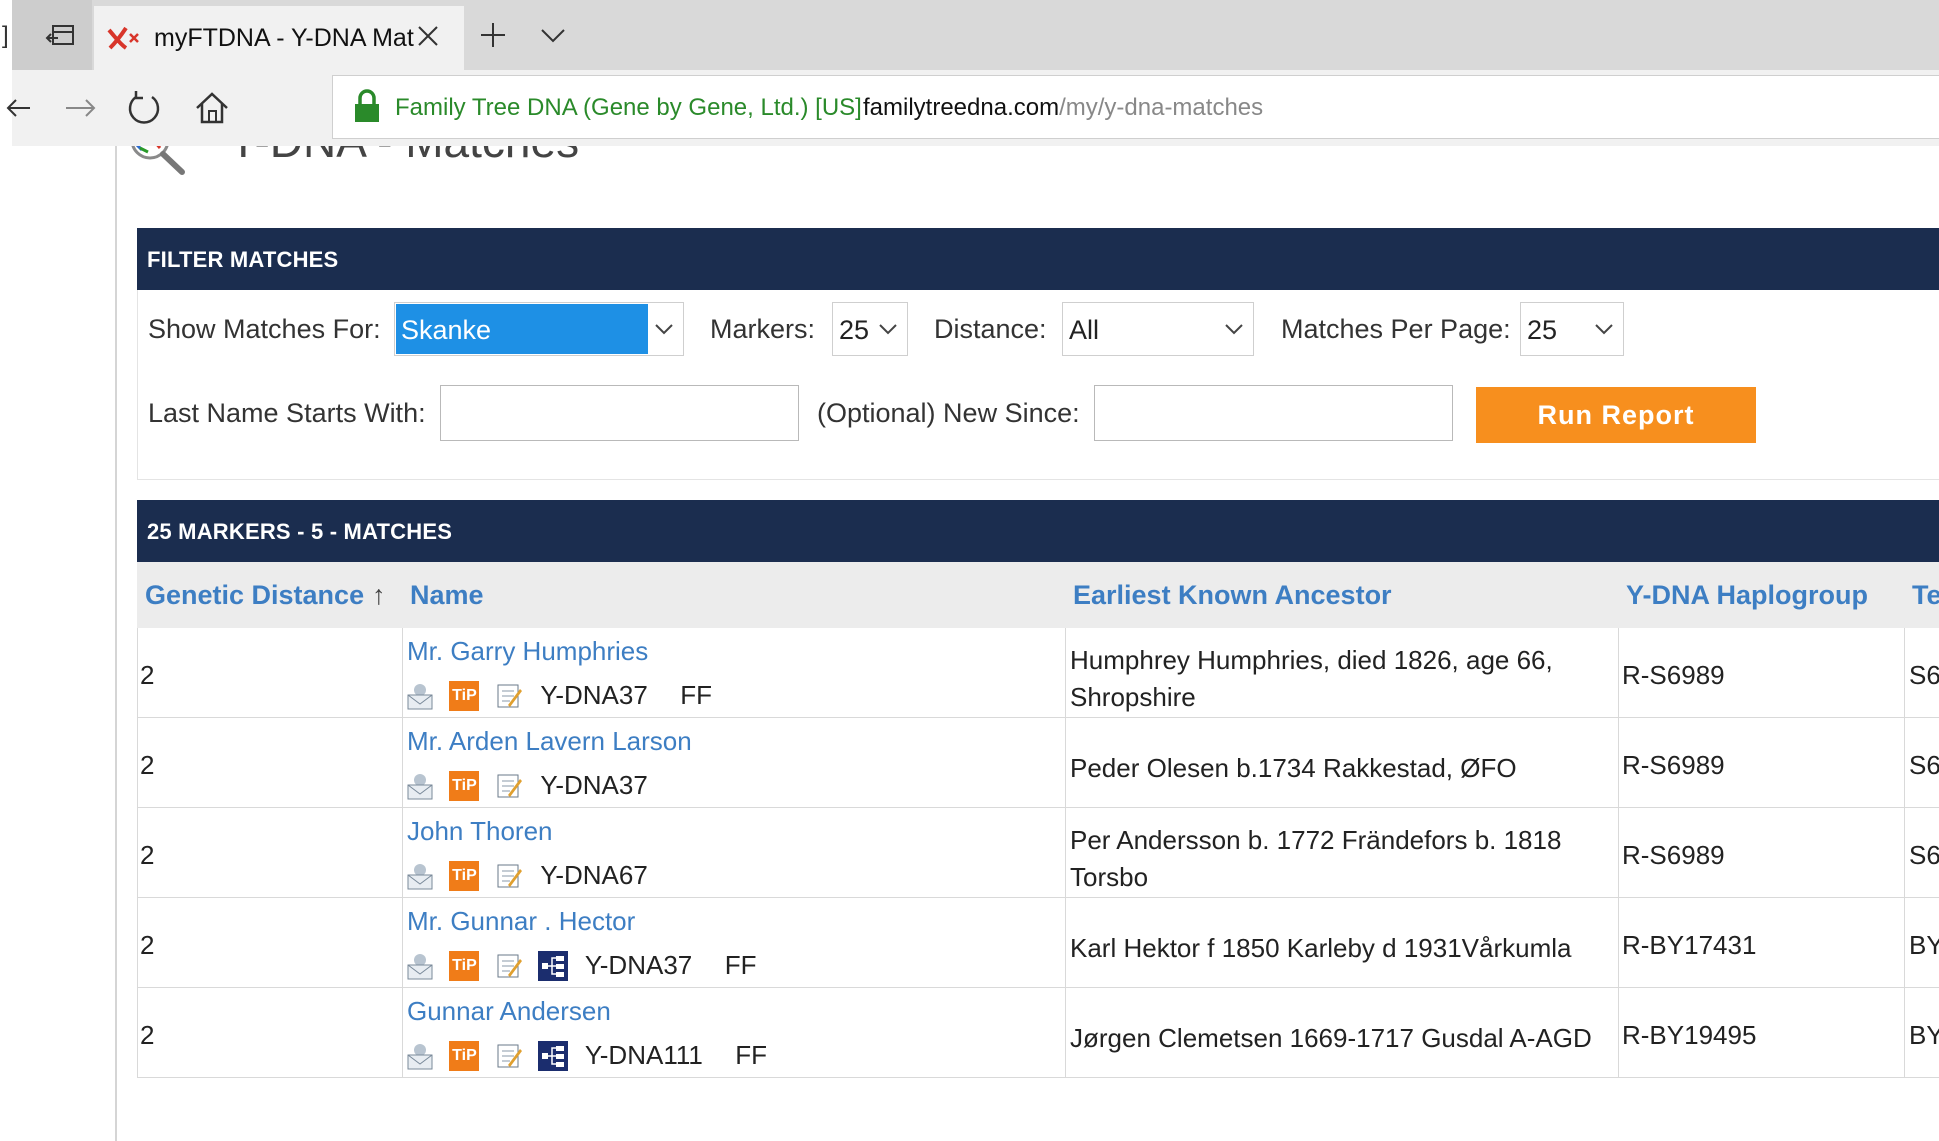 The width and height of the screenshot is (1939, 1141). Describe the element at coordinates (243, 259) in the screenshot. I see `filter-title: FILTER MATCHES` at that location.